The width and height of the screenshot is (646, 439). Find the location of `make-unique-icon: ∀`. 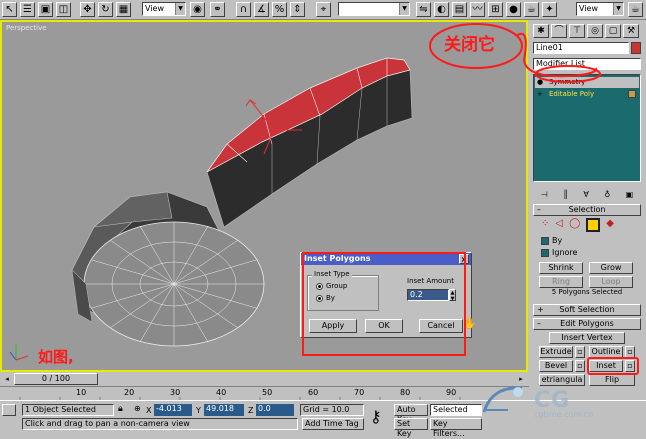

make-unique-icon: ∀ is located at coordinates (585, 194).